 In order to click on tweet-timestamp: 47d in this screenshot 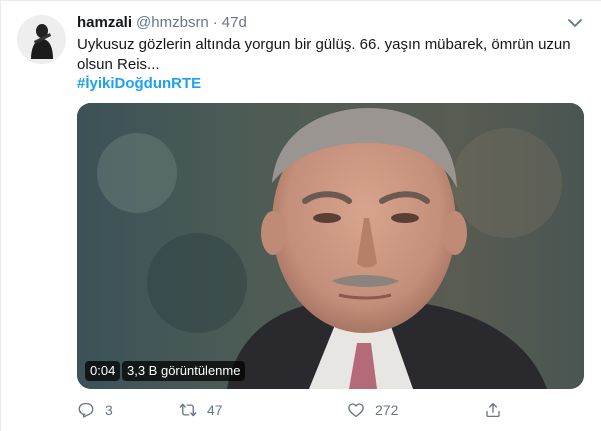, I will do `click(234, 23)`.